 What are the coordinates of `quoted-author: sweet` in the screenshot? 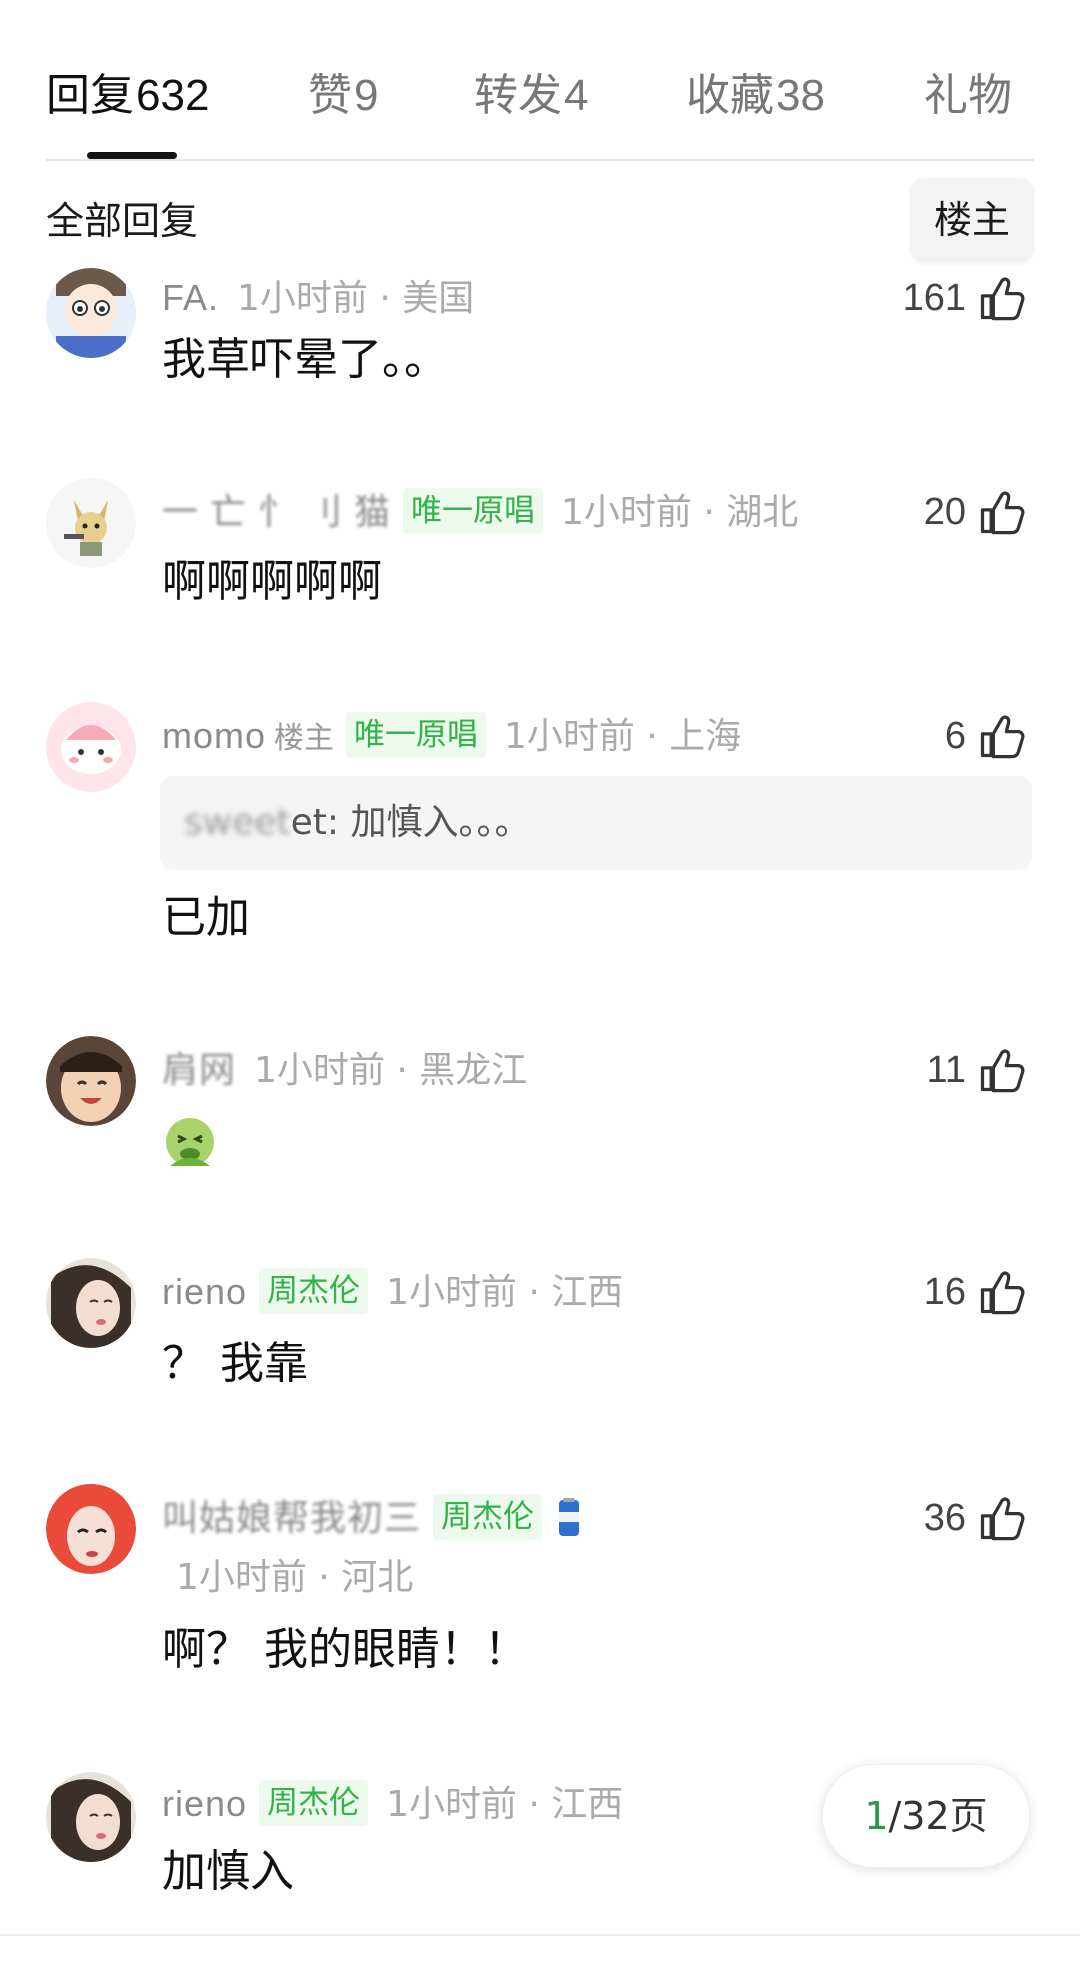 It's located at (237, 822).